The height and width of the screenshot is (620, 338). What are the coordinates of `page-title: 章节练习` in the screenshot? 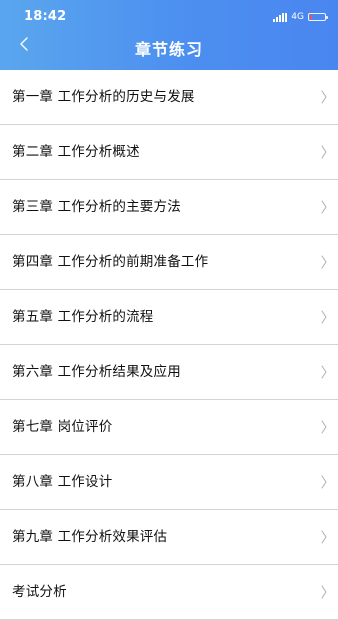 It's located at (168, 49).